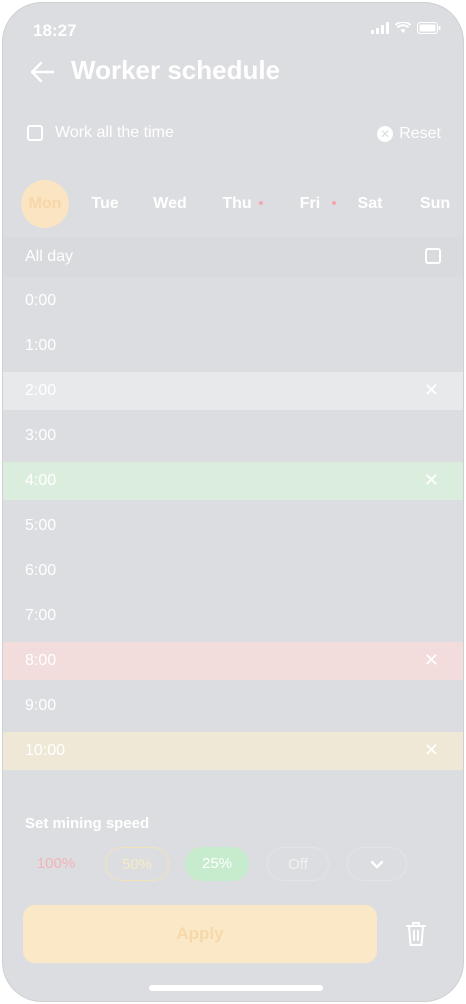  I want to click on hour-row: 0:00, so click(233, 301).